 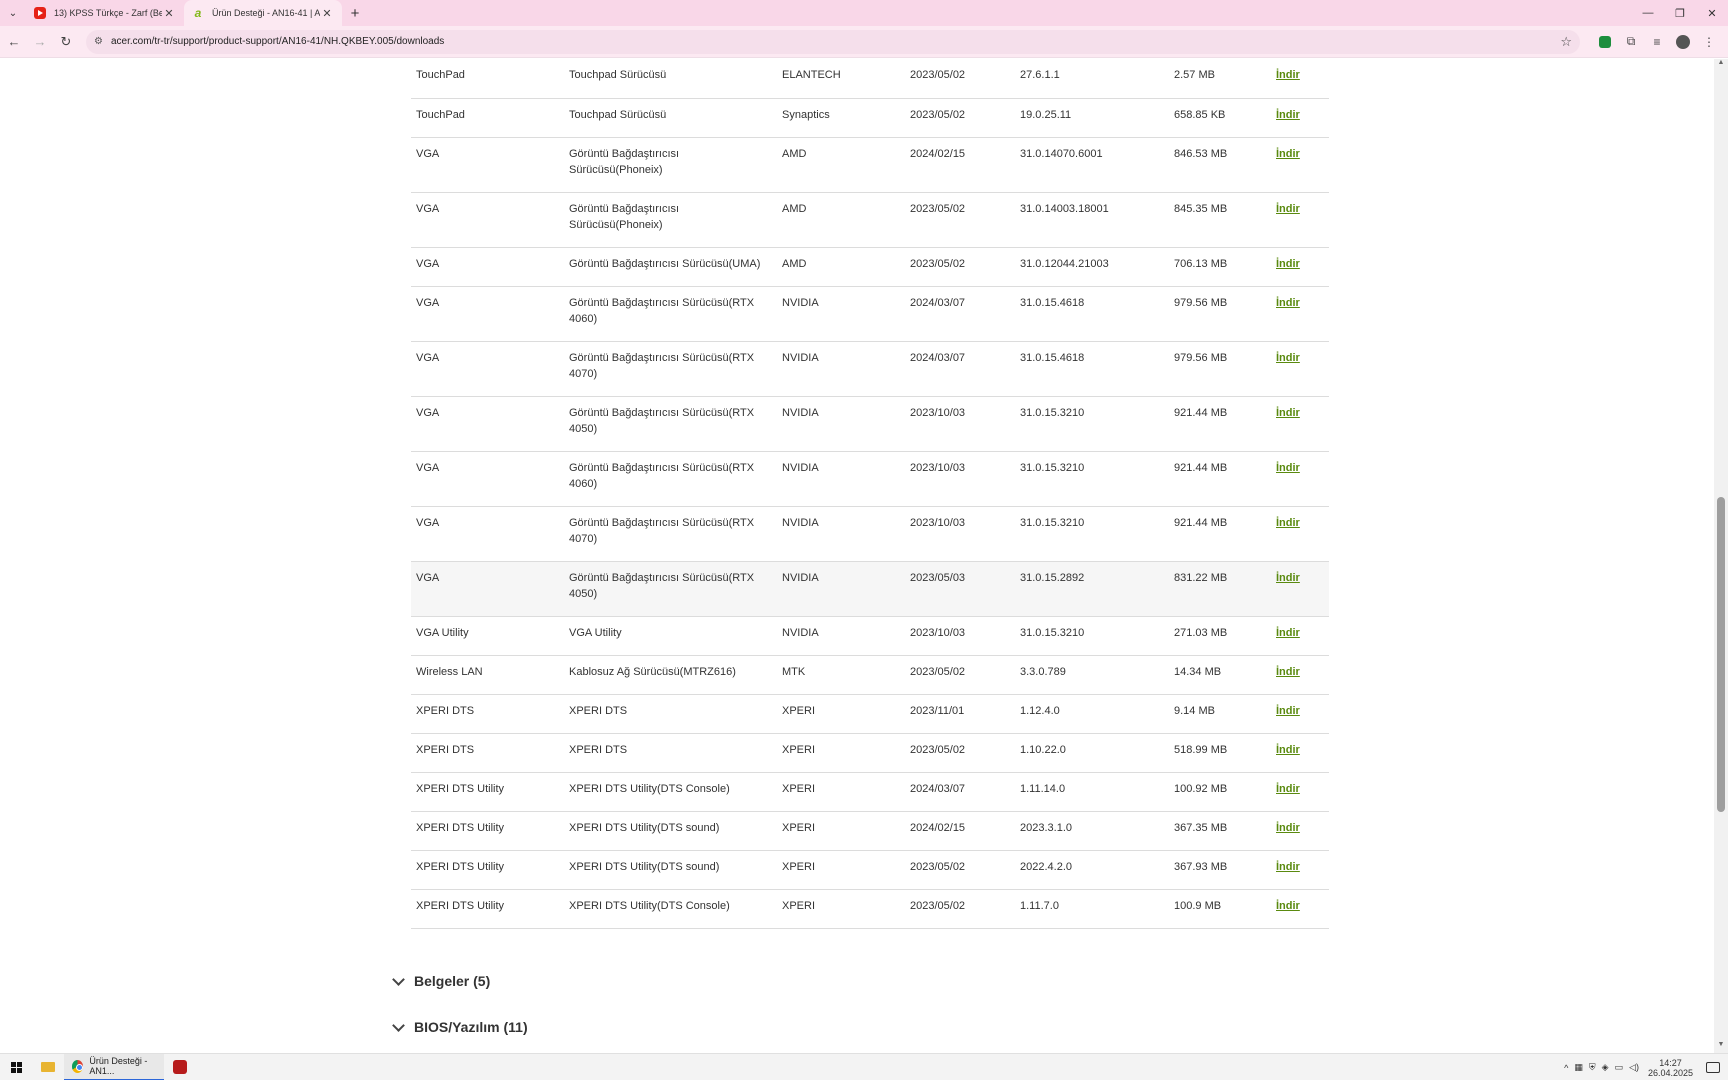 What do you see at coordinates (841, 220) in the screenshot?
I see `cell-vendor: AMD` at bounding box center [841, 220].